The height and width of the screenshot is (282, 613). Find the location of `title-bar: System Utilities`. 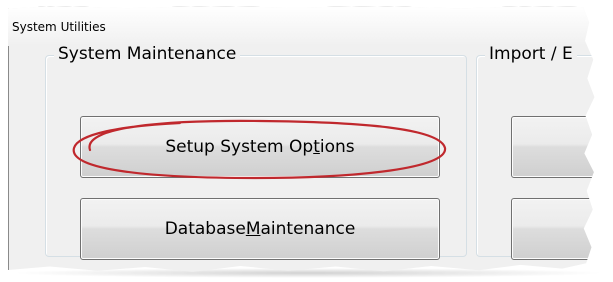

title-bar: System Utilities is located at coordinates (301, 26).